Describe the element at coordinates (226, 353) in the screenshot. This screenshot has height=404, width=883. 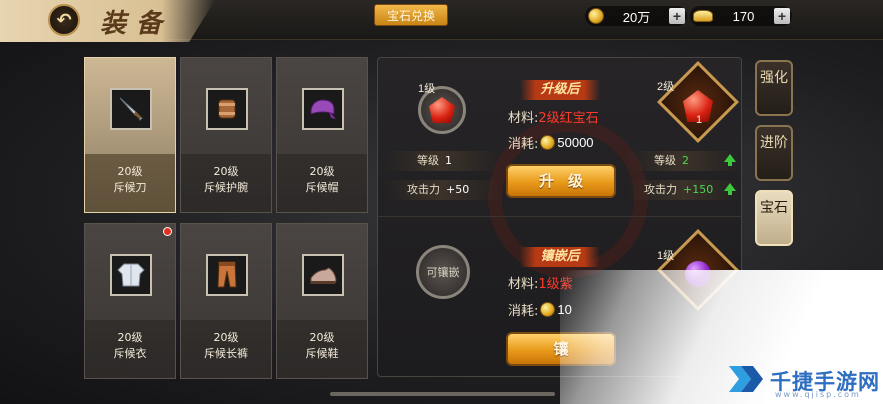
I see `equip-name: 斥候长裤` at that location.